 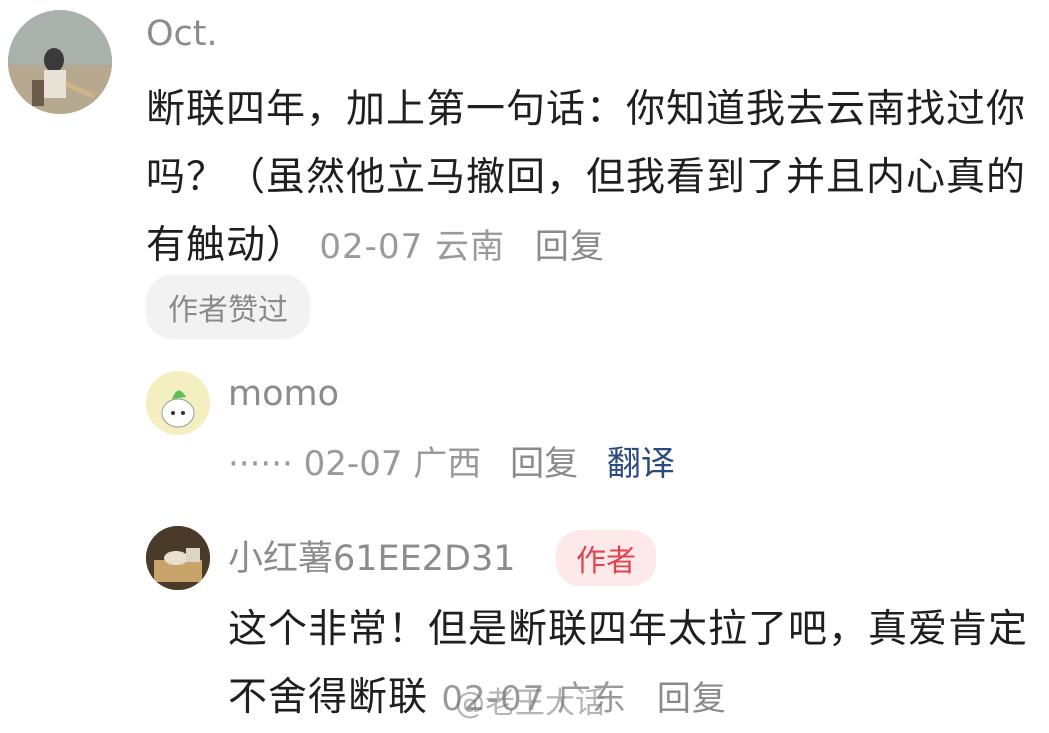 What do you see at coordinates (283, 394) in the screenshot?
I see `reply-username: momo` at bounding box center [283, 394].